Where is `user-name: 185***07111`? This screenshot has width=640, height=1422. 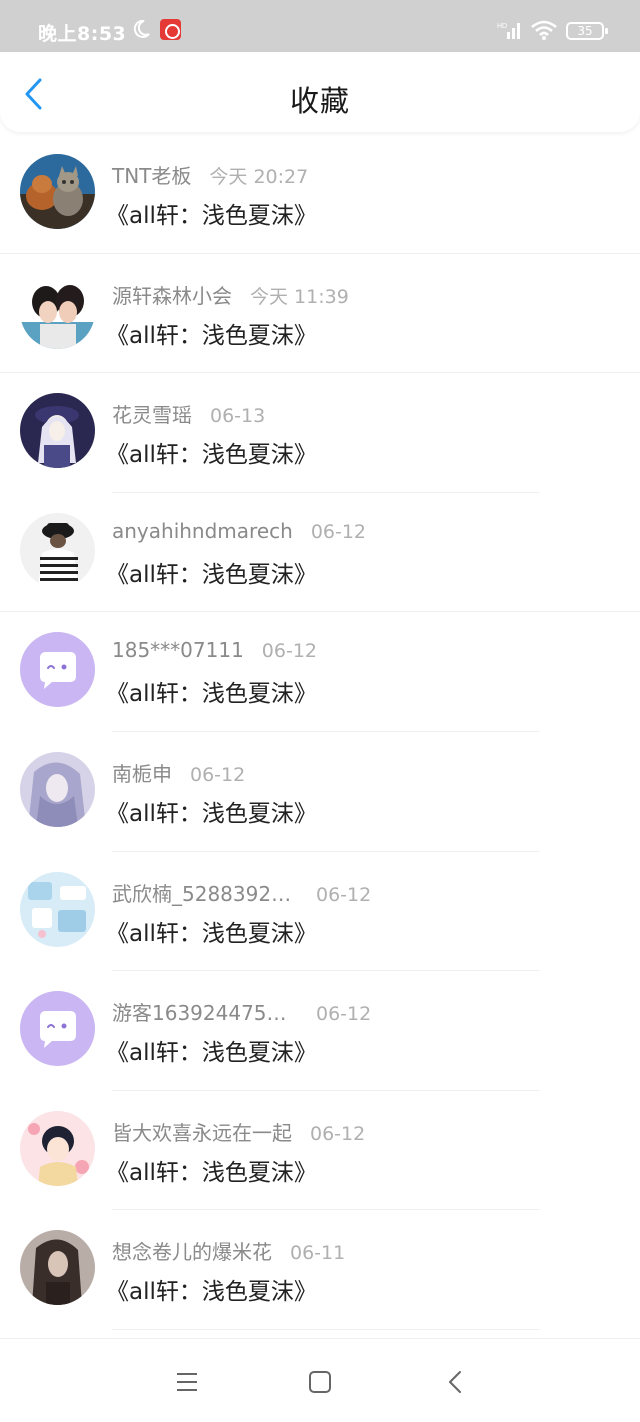
user-name: 185***07111 is located at coordinates (178, 650).